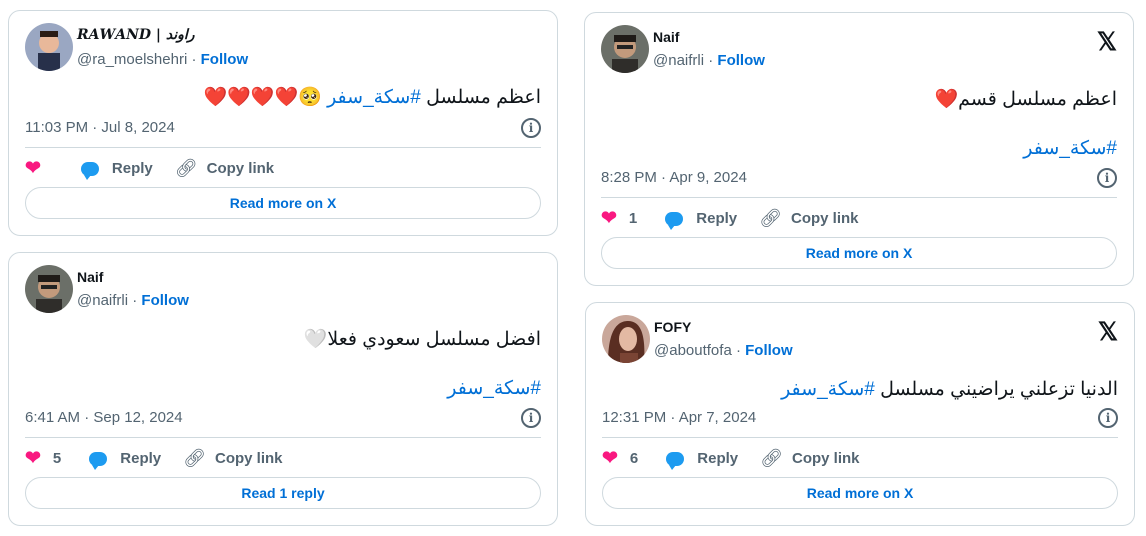 The image size is (1146, 536). I want to click on tweet-text: افضل مسلسل سعودي فعلا🤍, so click(422, 340).